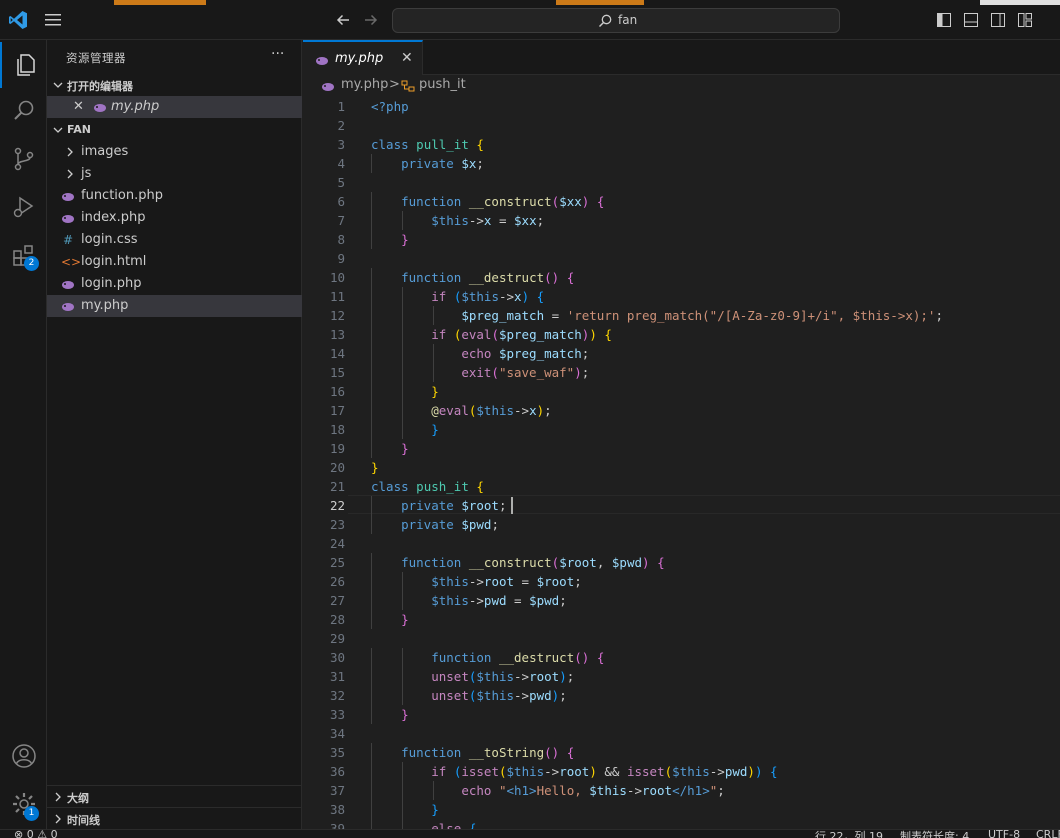  What do you see at coordinates (174, 262) in the screenshot?
I see `tree-item-login-html: <> login.html` at bounding box center [174, 262].